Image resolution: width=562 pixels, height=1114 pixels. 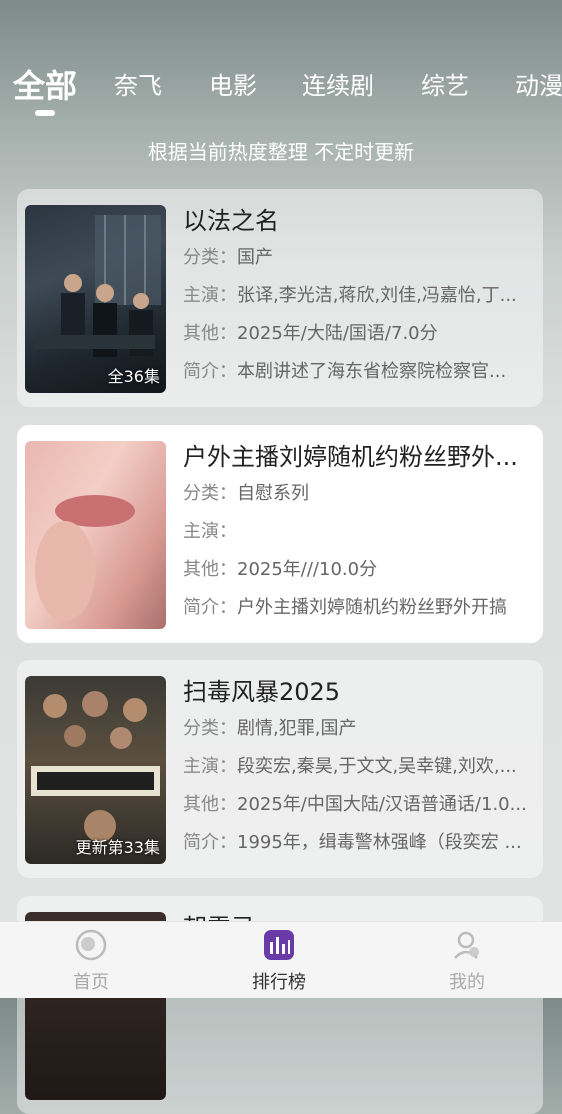 I want to click on tab-all: 全部, so click(x=45, y=86).